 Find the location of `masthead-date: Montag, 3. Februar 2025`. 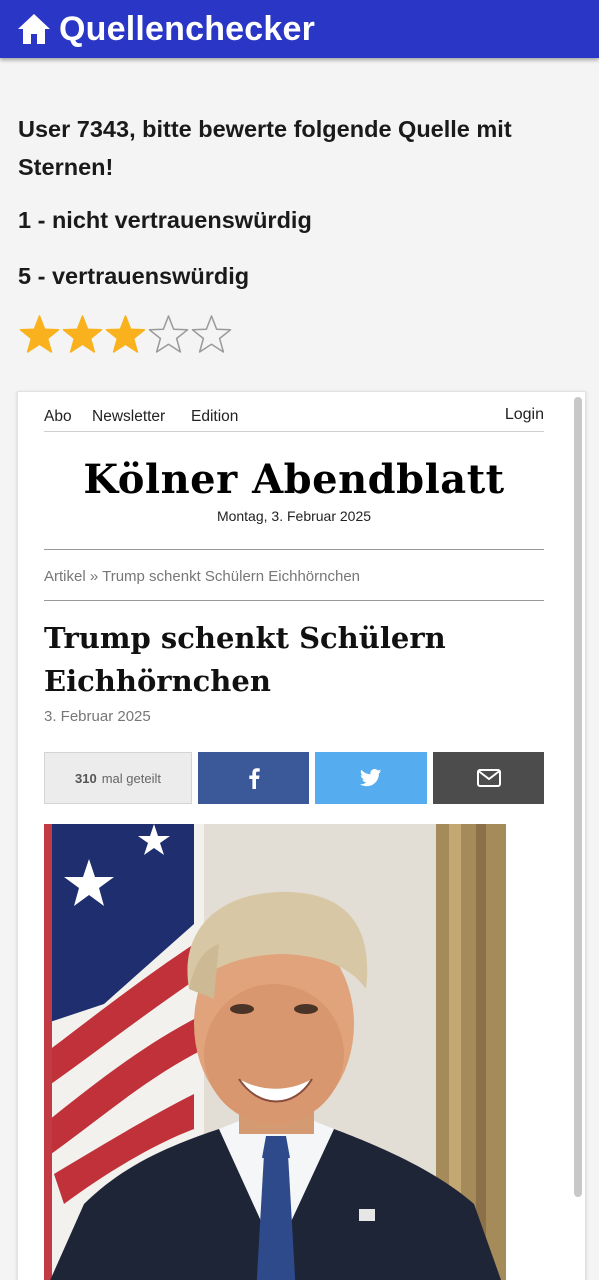

masthead-date: Montag, 3. Februar 2025 is located at coordinates (294, 516).